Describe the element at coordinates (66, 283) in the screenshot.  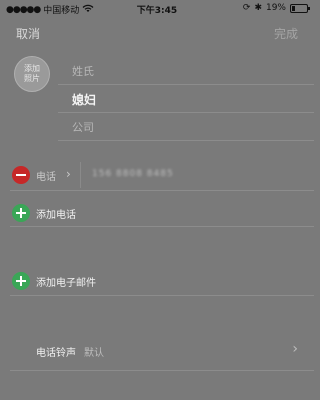
I see `add-email-label: 添加电子邮件` at that location.